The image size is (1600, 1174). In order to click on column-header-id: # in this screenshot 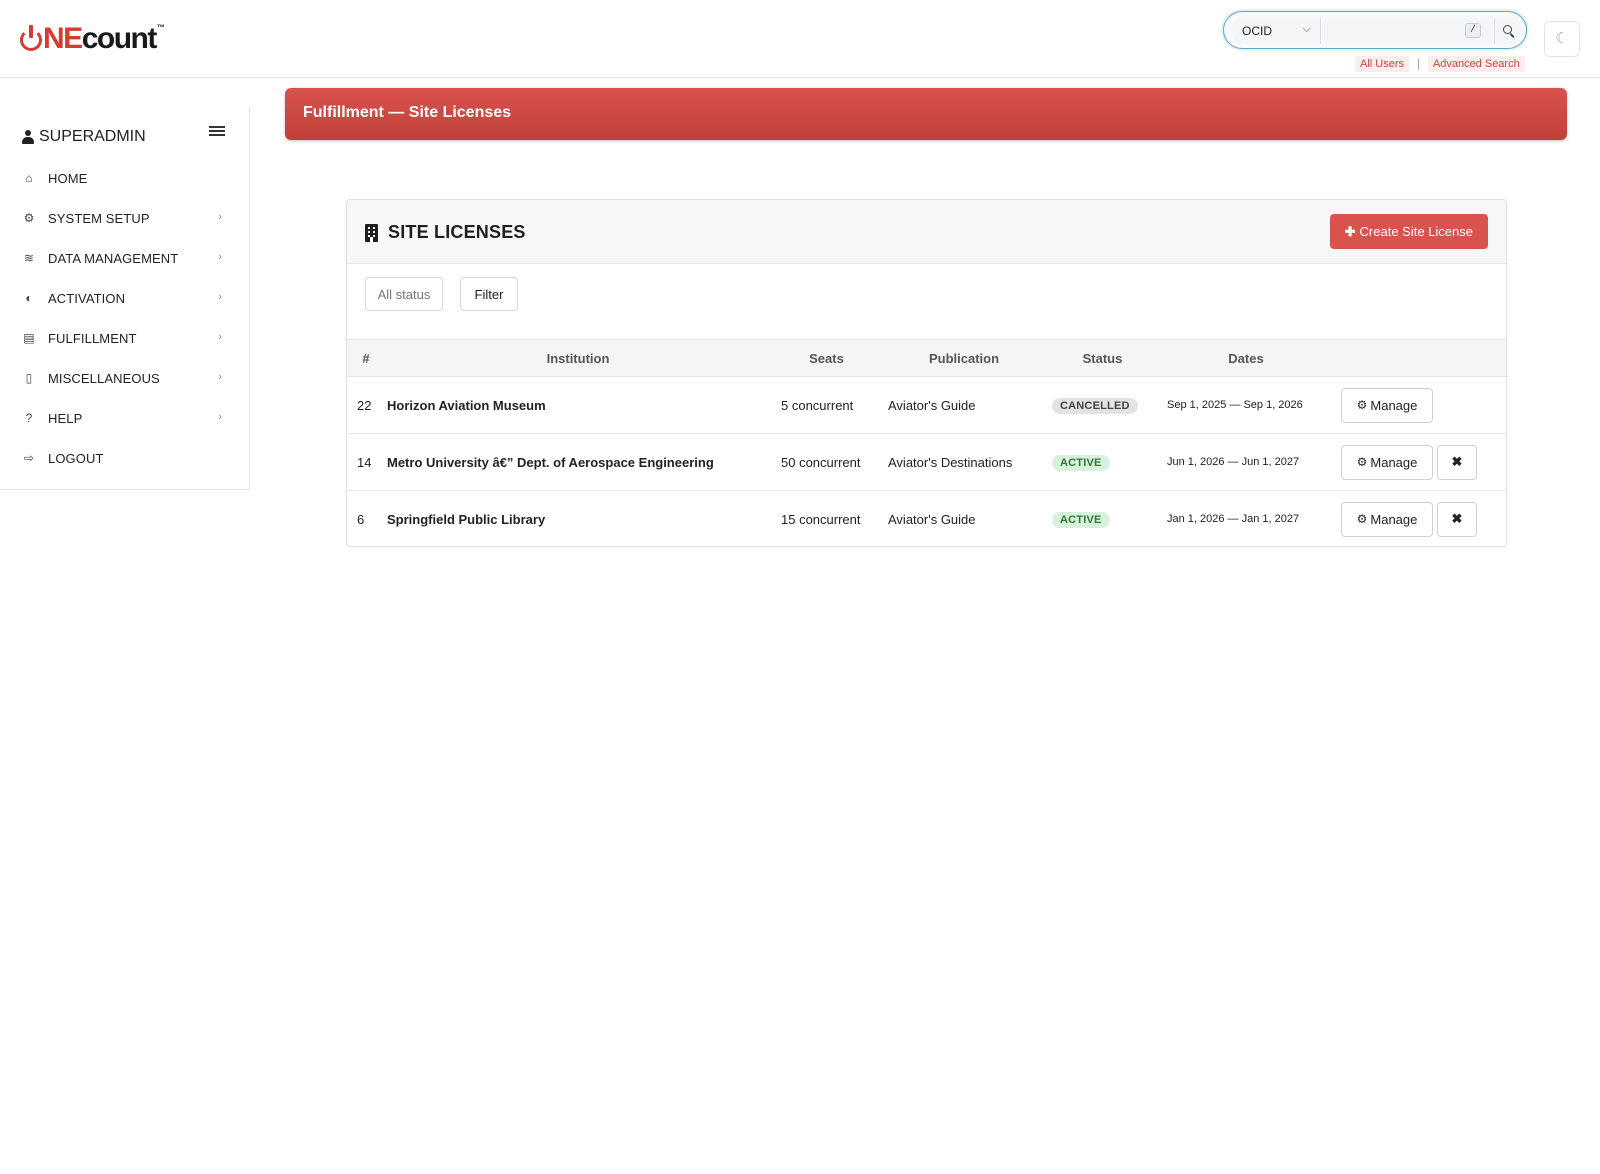, I will do `click(366, 358)`.